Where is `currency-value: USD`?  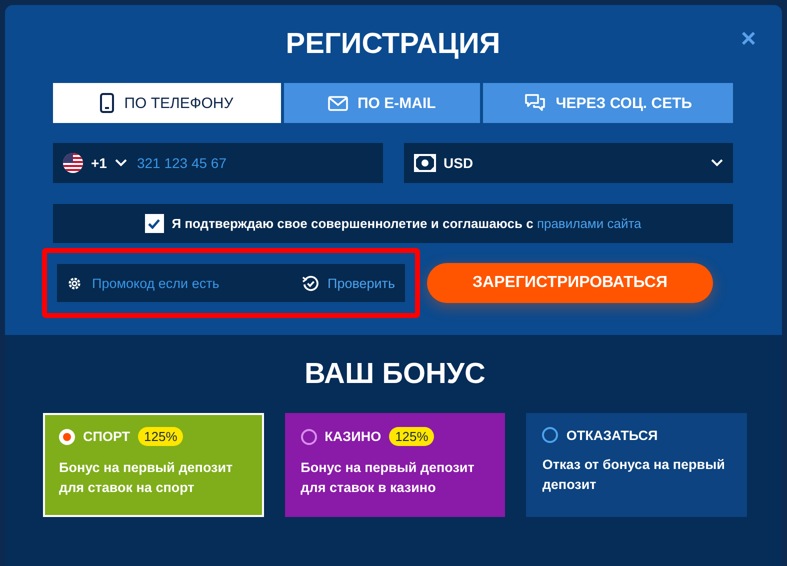 currency-value: USD is located at coordinates (459, 163).